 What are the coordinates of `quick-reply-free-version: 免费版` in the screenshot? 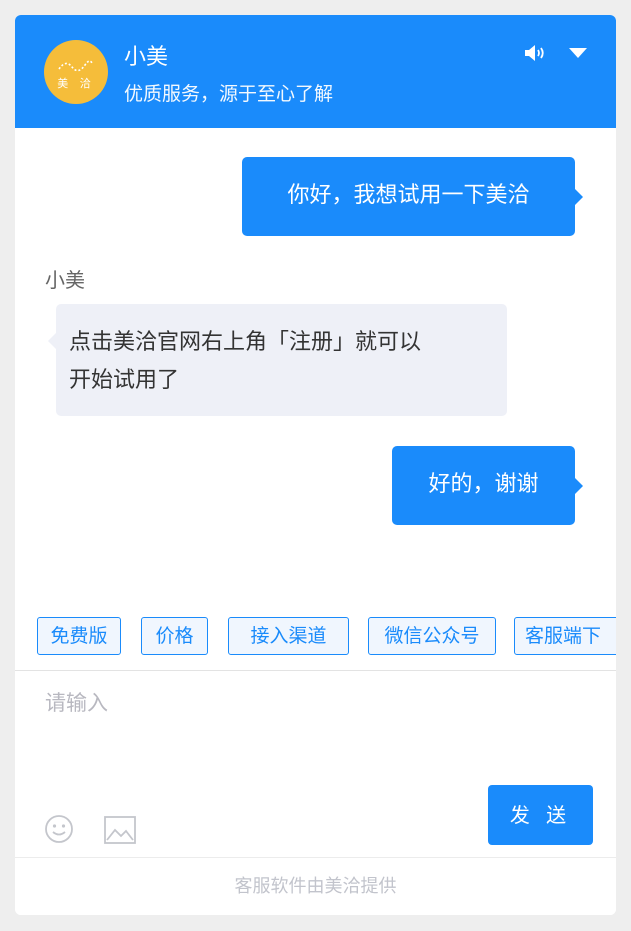 It's located at (79, 636).